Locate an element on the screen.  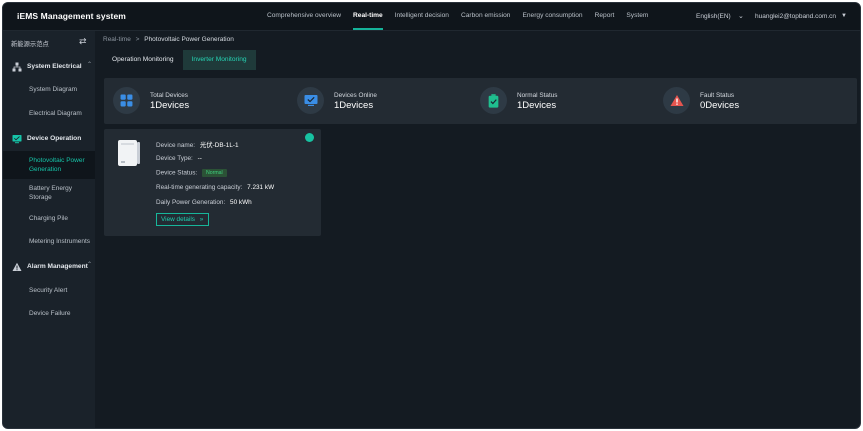
sidebar-item-metering-instruments: Metering Instruments is located at coordinates (49, 241).